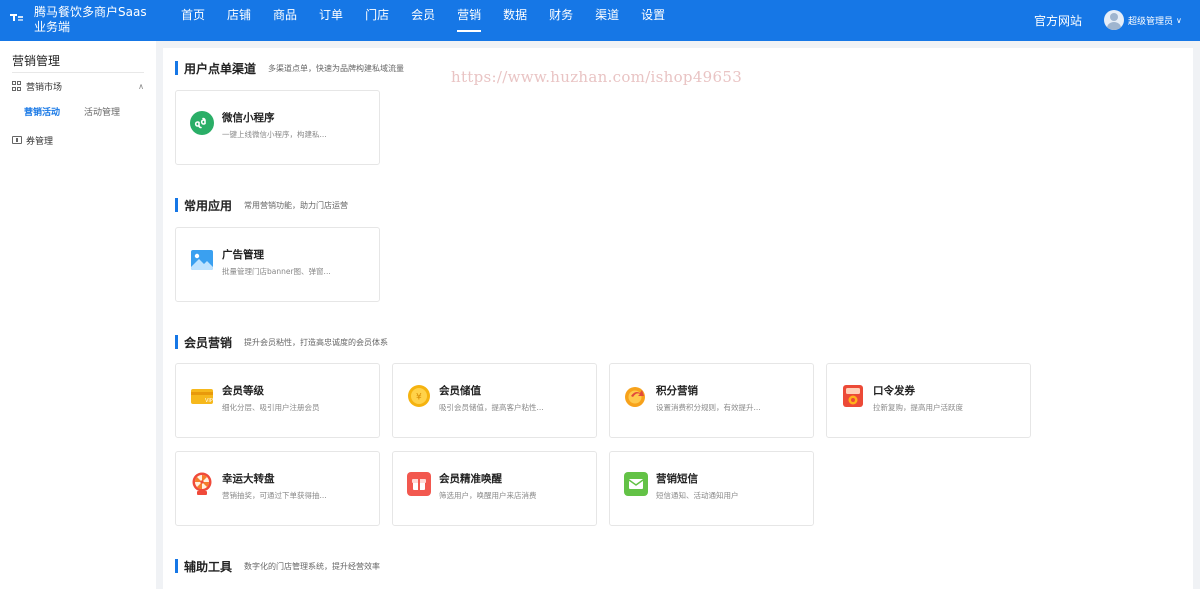 The image size is (1200, 589). Describe the element at coordinates (336, 68) in the screenshot. I see `section-description: 多渠道点单，快速为品牌构建私域流量` at that location.